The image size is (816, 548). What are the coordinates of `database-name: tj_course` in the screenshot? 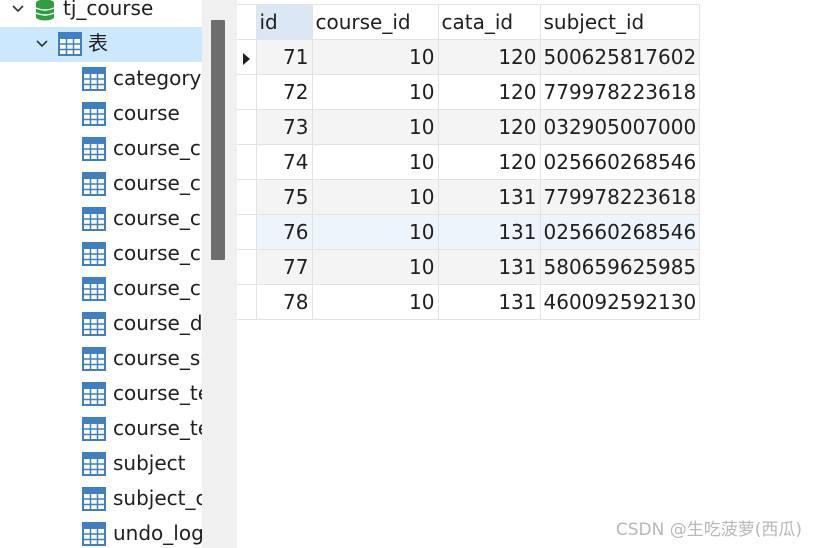 It's located at (108, 10).